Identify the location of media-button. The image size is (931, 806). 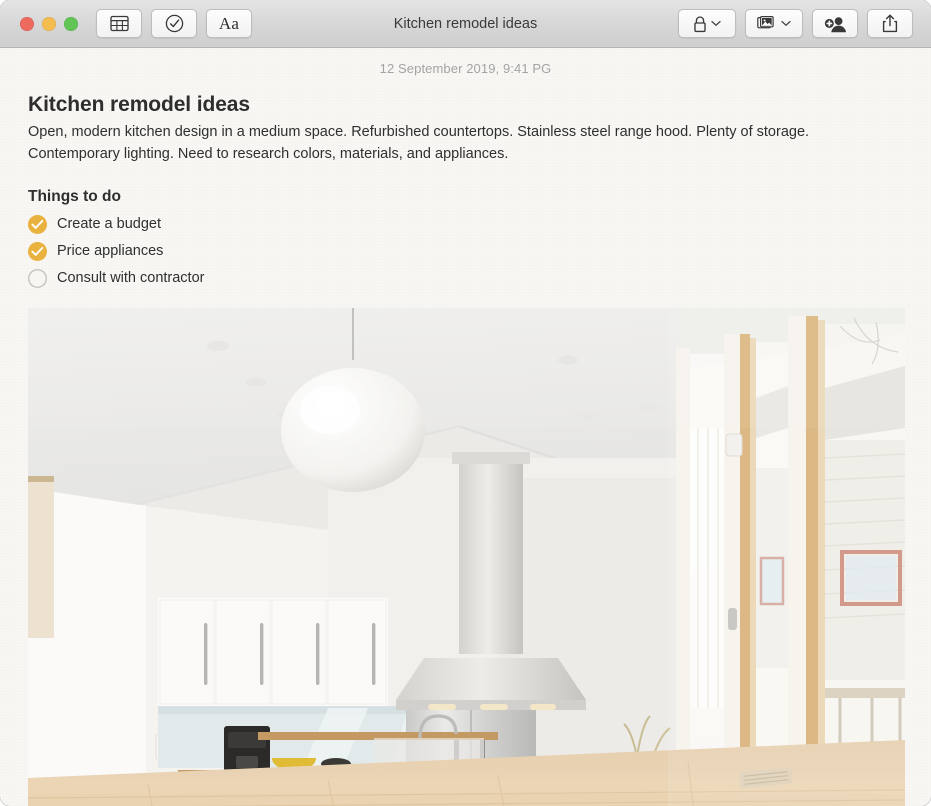
(774, 23).